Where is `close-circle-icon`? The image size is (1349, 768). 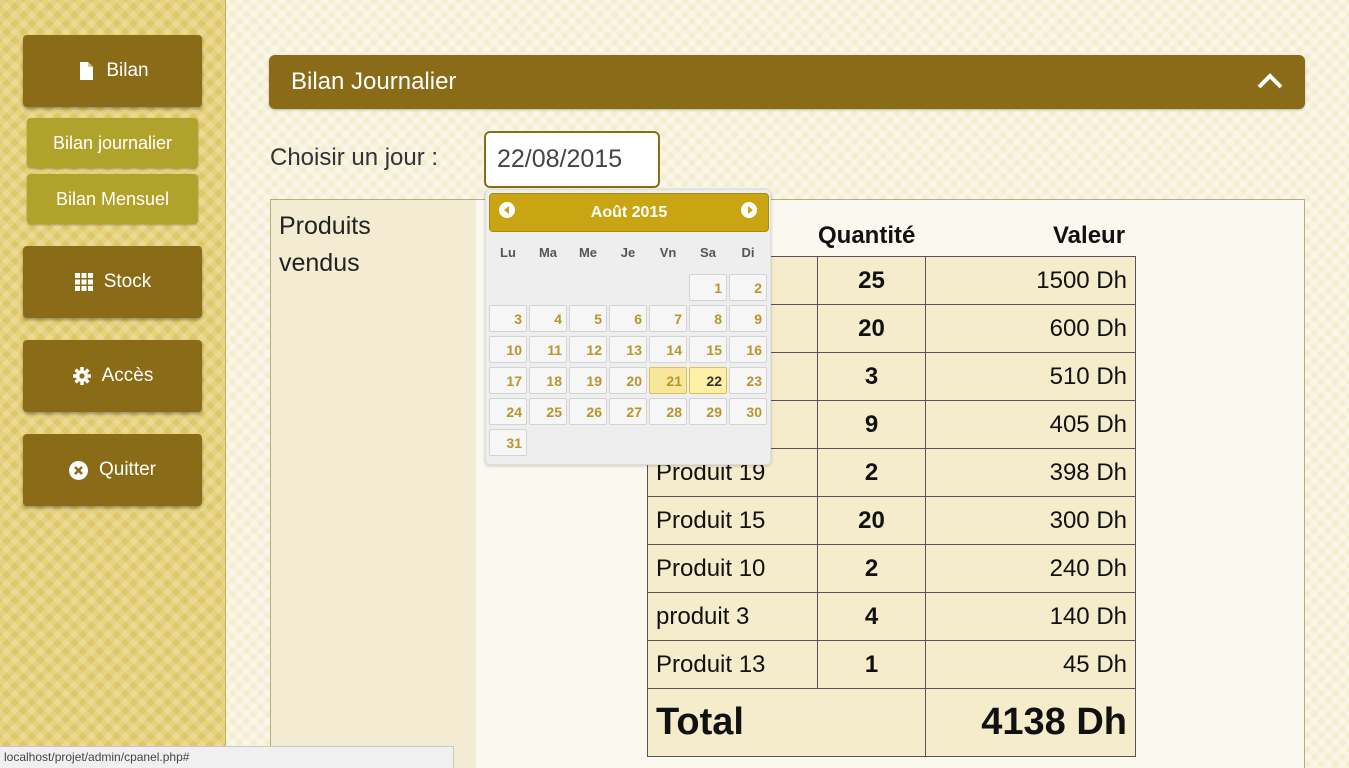
close-circle-icon is located at coordinates (79, 470).